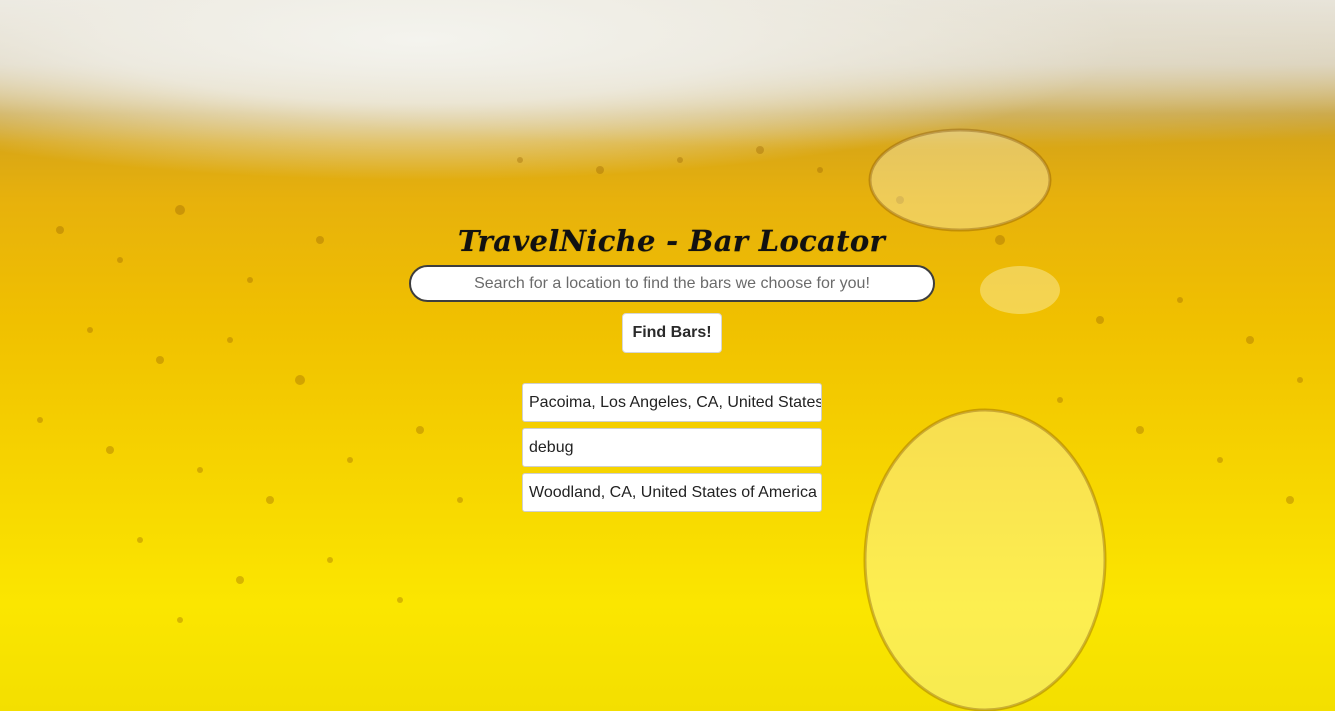  What do you see at coordinates (671, 241) in the screenshot?
I see `page-title: TravelNiche - Bar Locator` at bounding box center [671, 241].